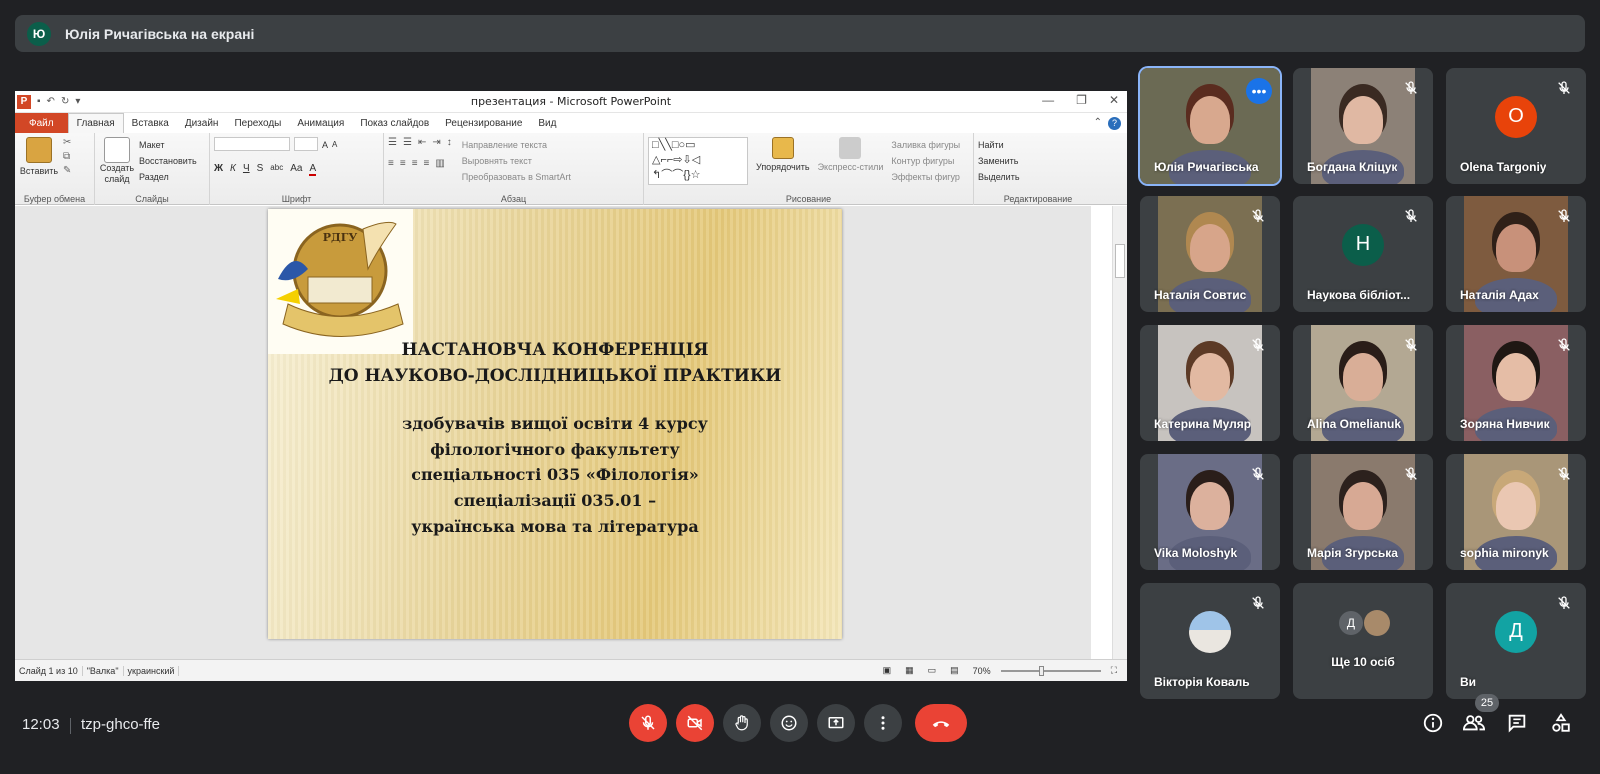 Image resolution: width=1600 pixels, height=774 pixels. Describe the element at coordinates (246, 169) in the screenshot. I see `underline-button: Ч` at that location.